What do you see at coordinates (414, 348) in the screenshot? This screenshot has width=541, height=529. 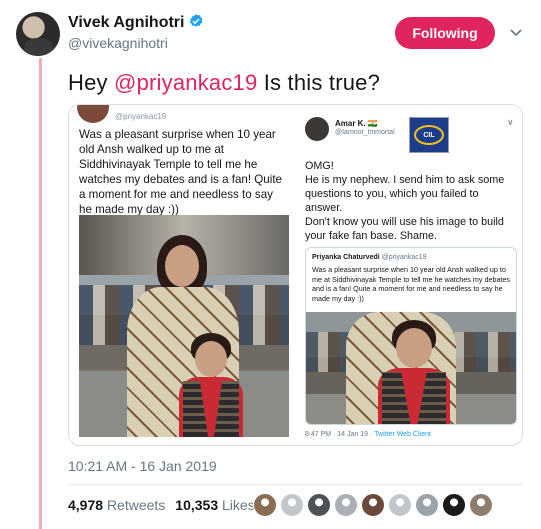 I see `quoted-boy-face` at bounding box center [414, 348].